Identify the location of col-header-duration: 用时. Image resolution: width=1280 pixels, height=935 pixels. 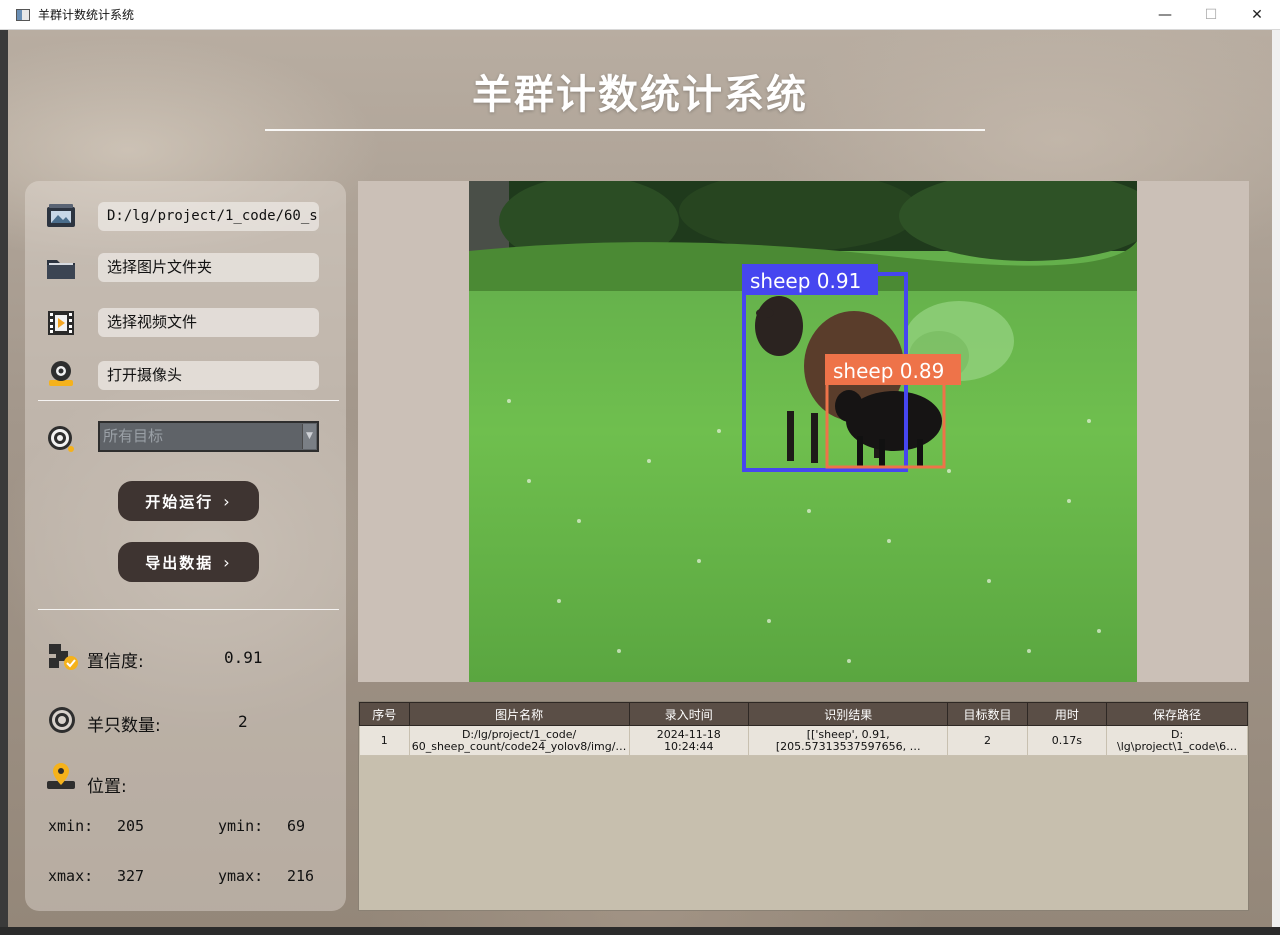
(1067, 714).